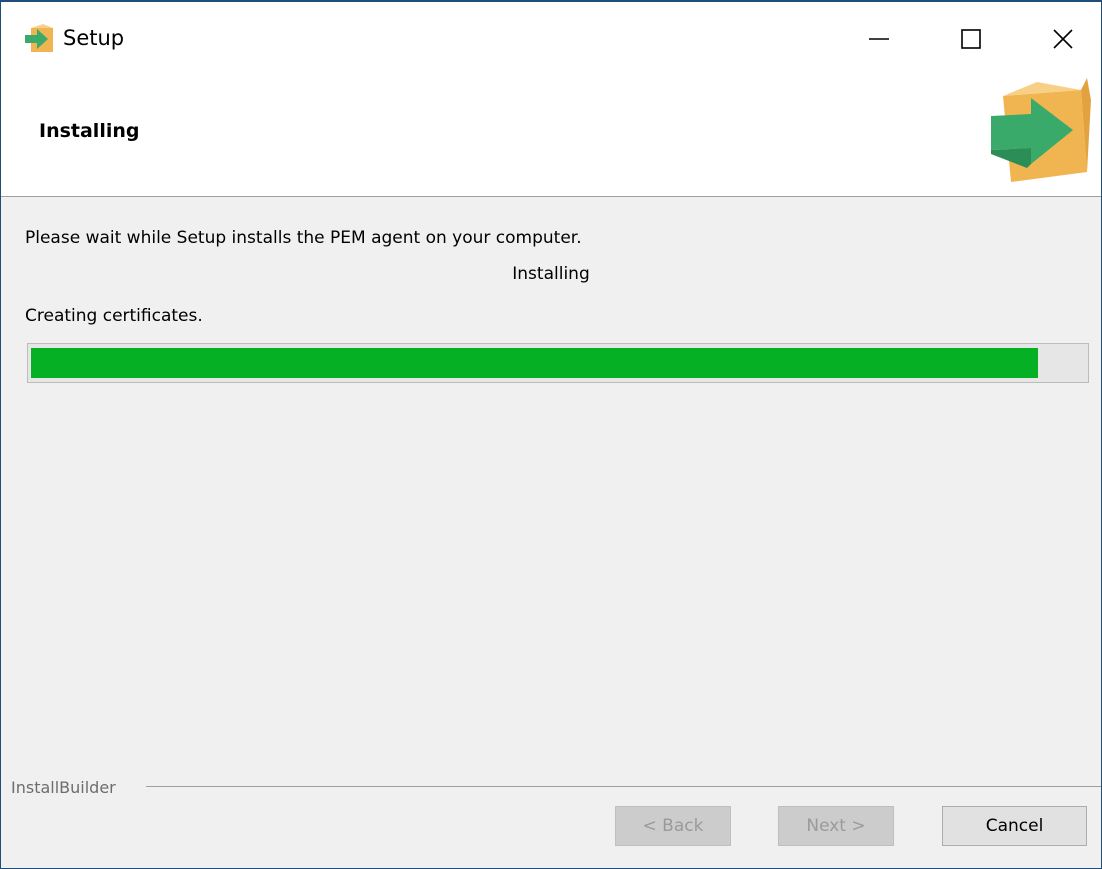 The height and width of the screenshot is (869, 1102). I want to click on maximize-icon, so click(971, 39).